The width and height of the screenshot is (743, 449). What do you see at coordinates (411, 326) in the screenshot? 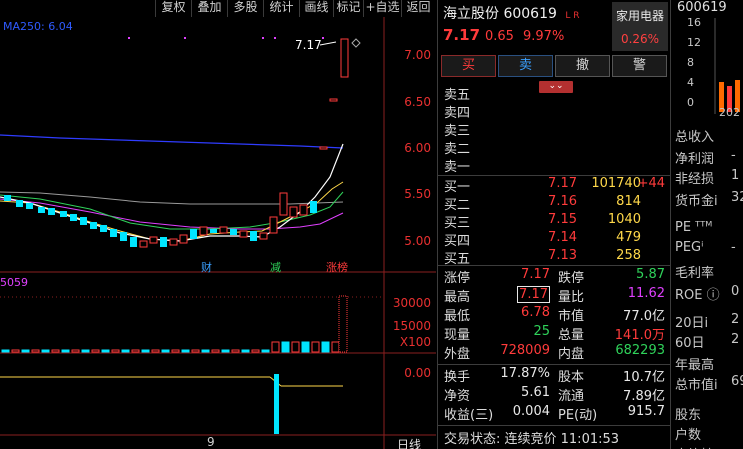
I see `volume-tick: 15000` at bounding box center [411, 326].